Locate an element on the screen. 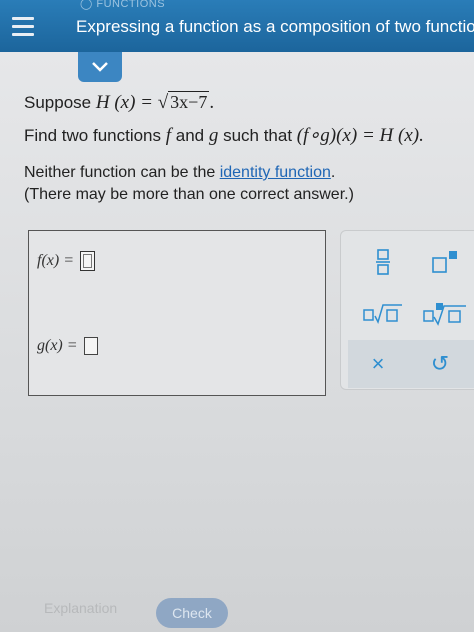  h-of-x: H (x) = is located at coordinates (126, 102).